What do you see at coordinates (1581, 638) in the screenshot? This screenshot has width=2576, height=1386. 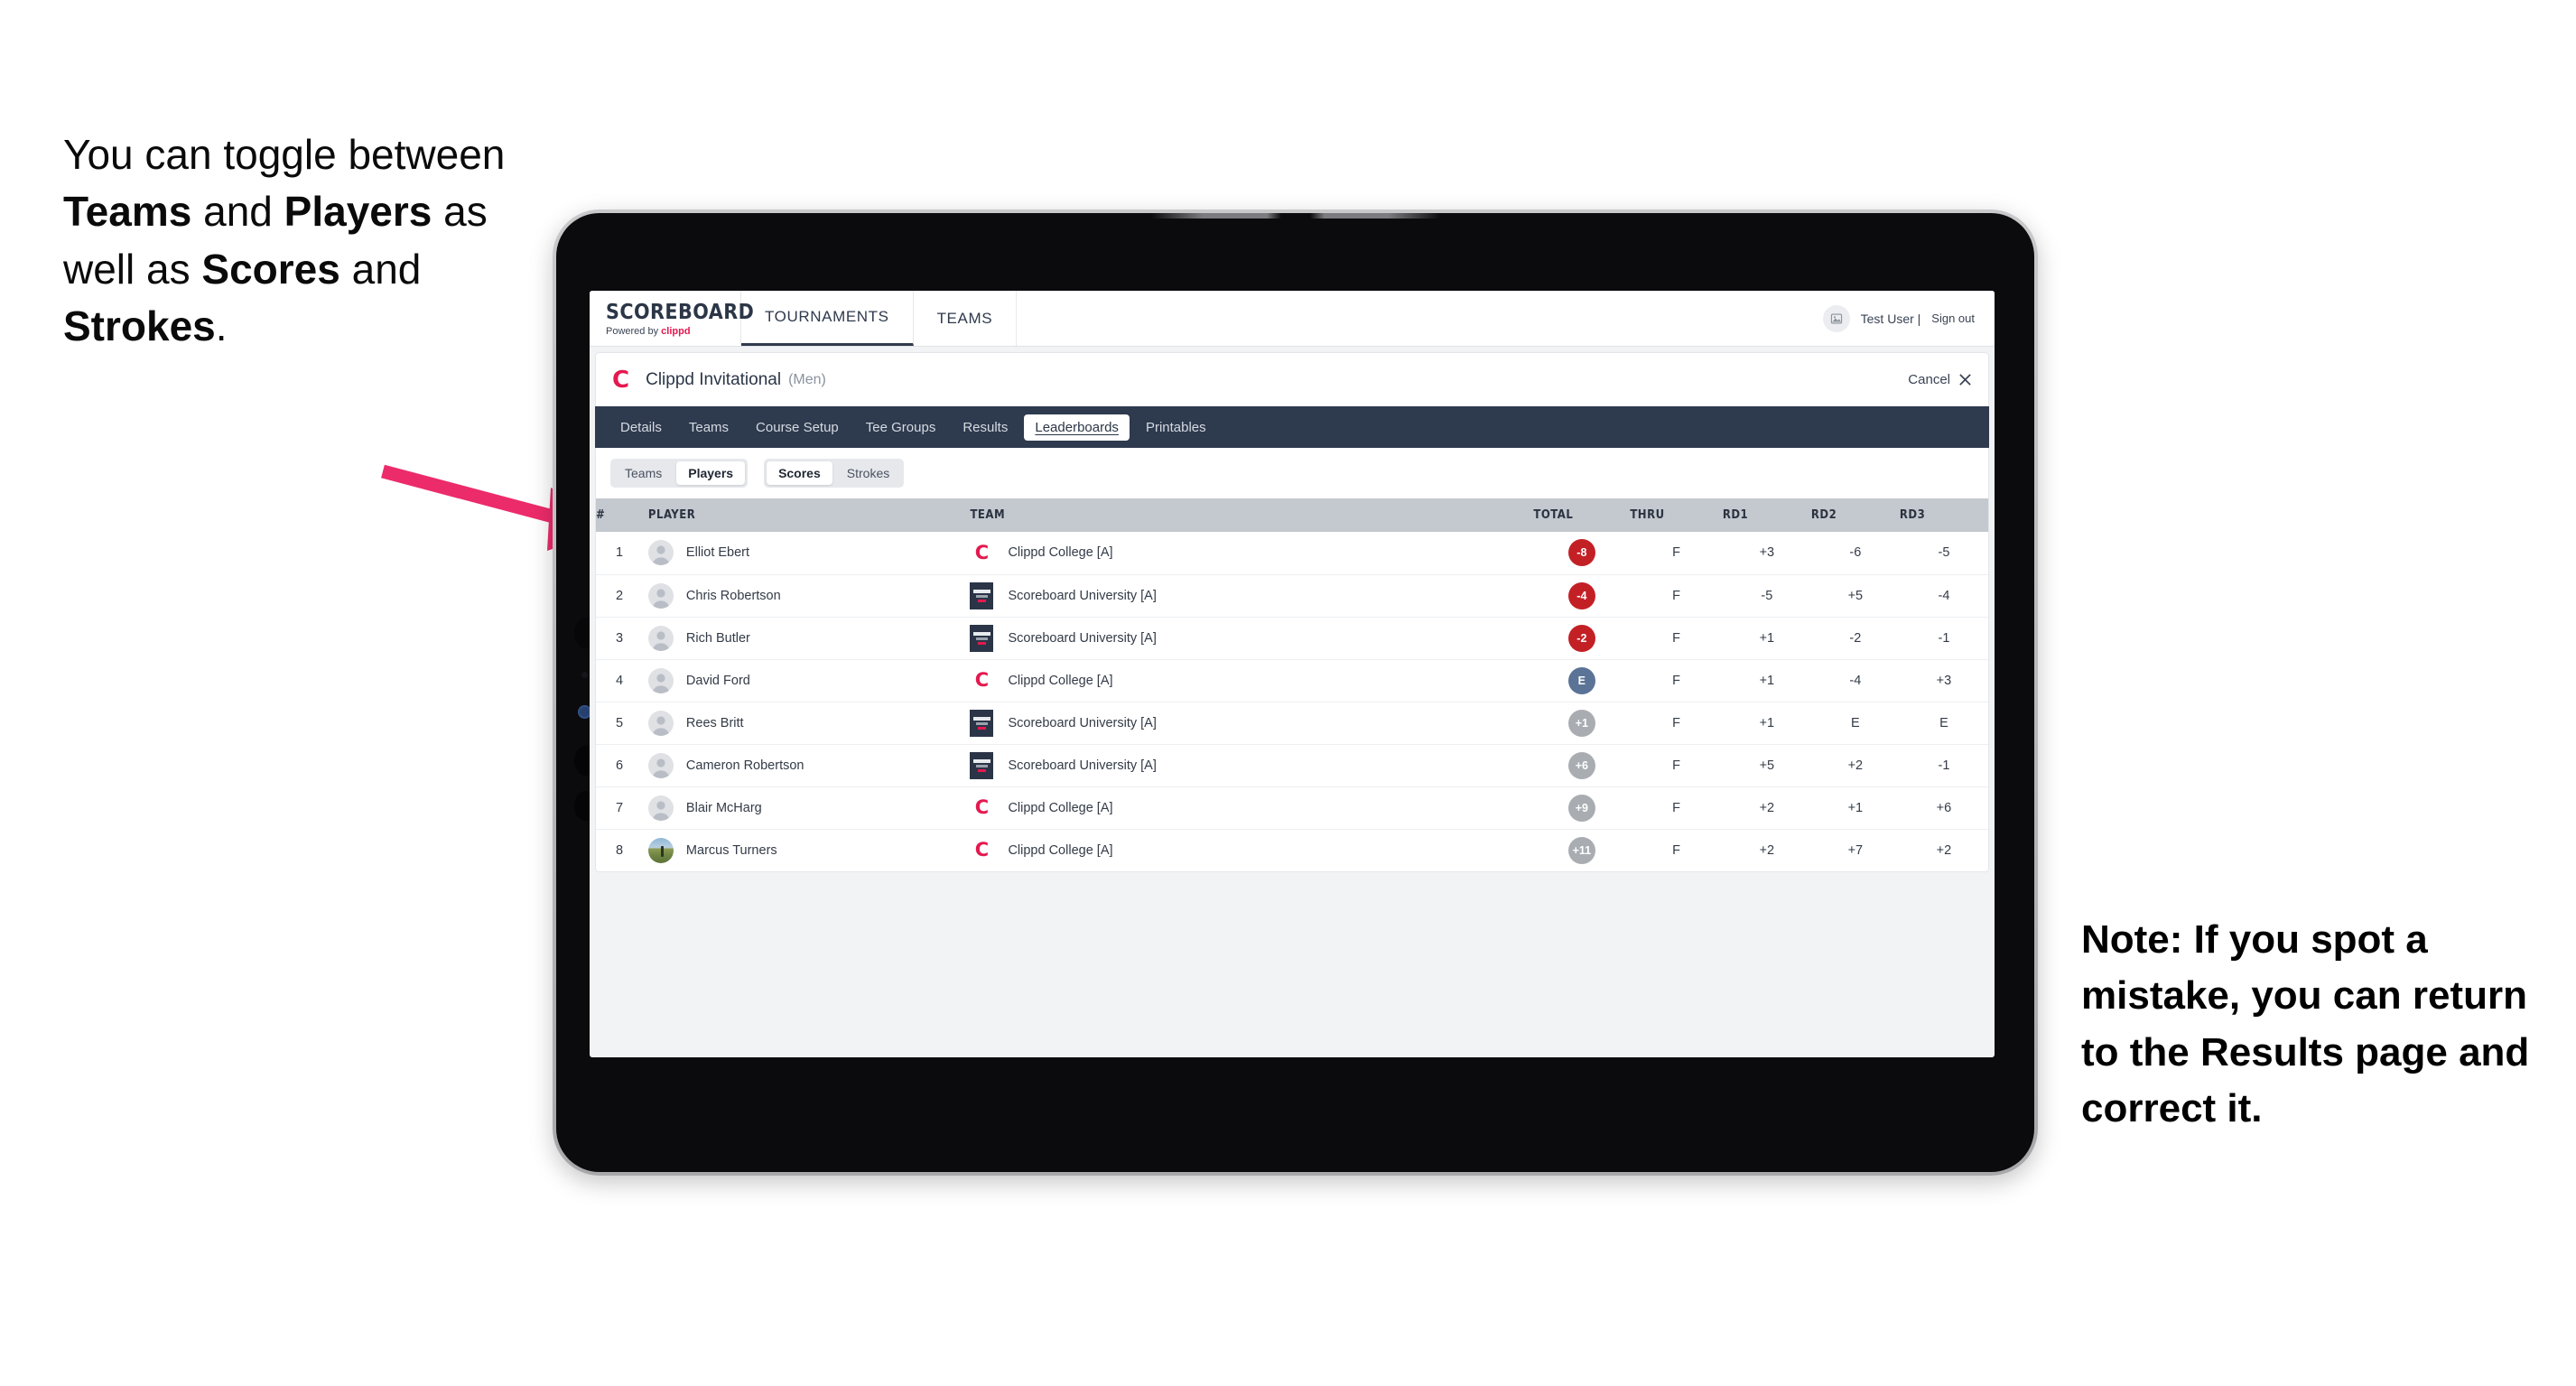 I see `status-badge: -2` at bounding box center [1581, 638].